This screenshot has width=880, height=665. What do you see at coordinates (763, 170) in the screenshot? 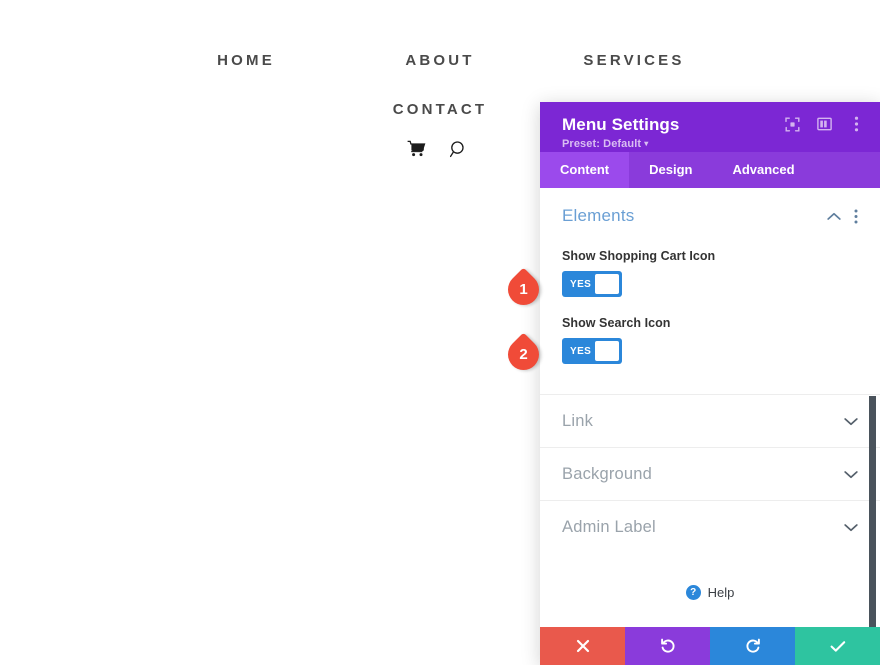
I see `tab-advanced: Advanced` at bounding box center [763, 170].